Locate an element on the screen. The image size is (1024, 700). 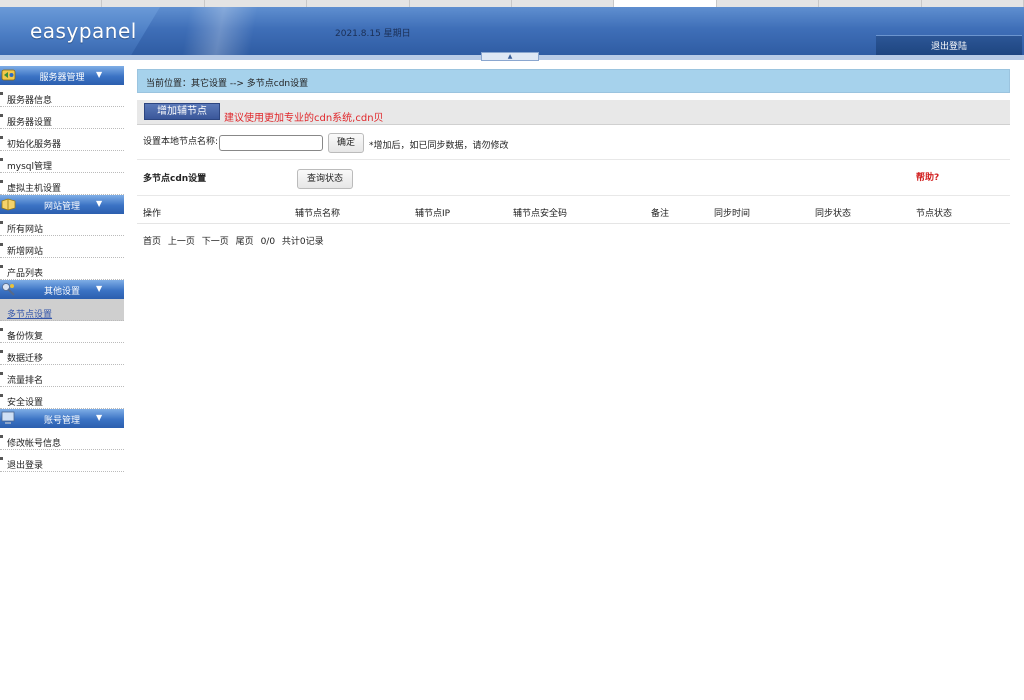
column-header-remark: 备注 is located at coordinates (660, 214).